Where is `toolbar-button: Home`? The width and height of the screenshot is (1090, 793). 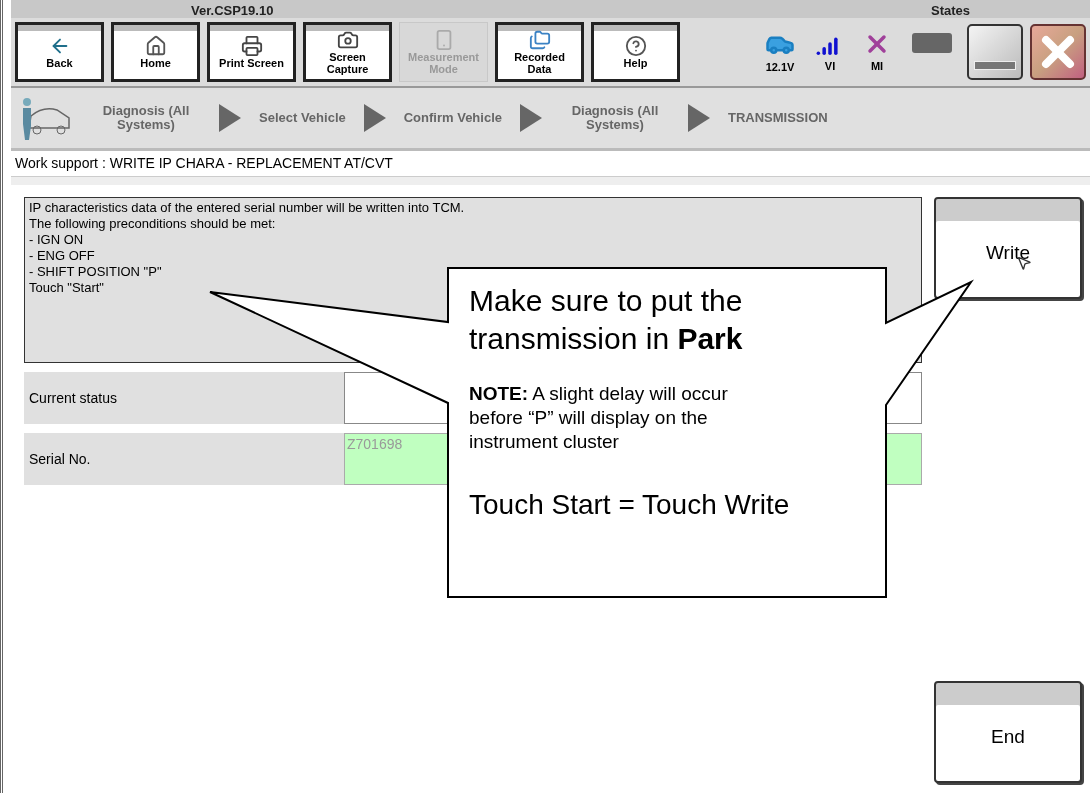
toolbar-button: Home is located at coordinates (155, 52).